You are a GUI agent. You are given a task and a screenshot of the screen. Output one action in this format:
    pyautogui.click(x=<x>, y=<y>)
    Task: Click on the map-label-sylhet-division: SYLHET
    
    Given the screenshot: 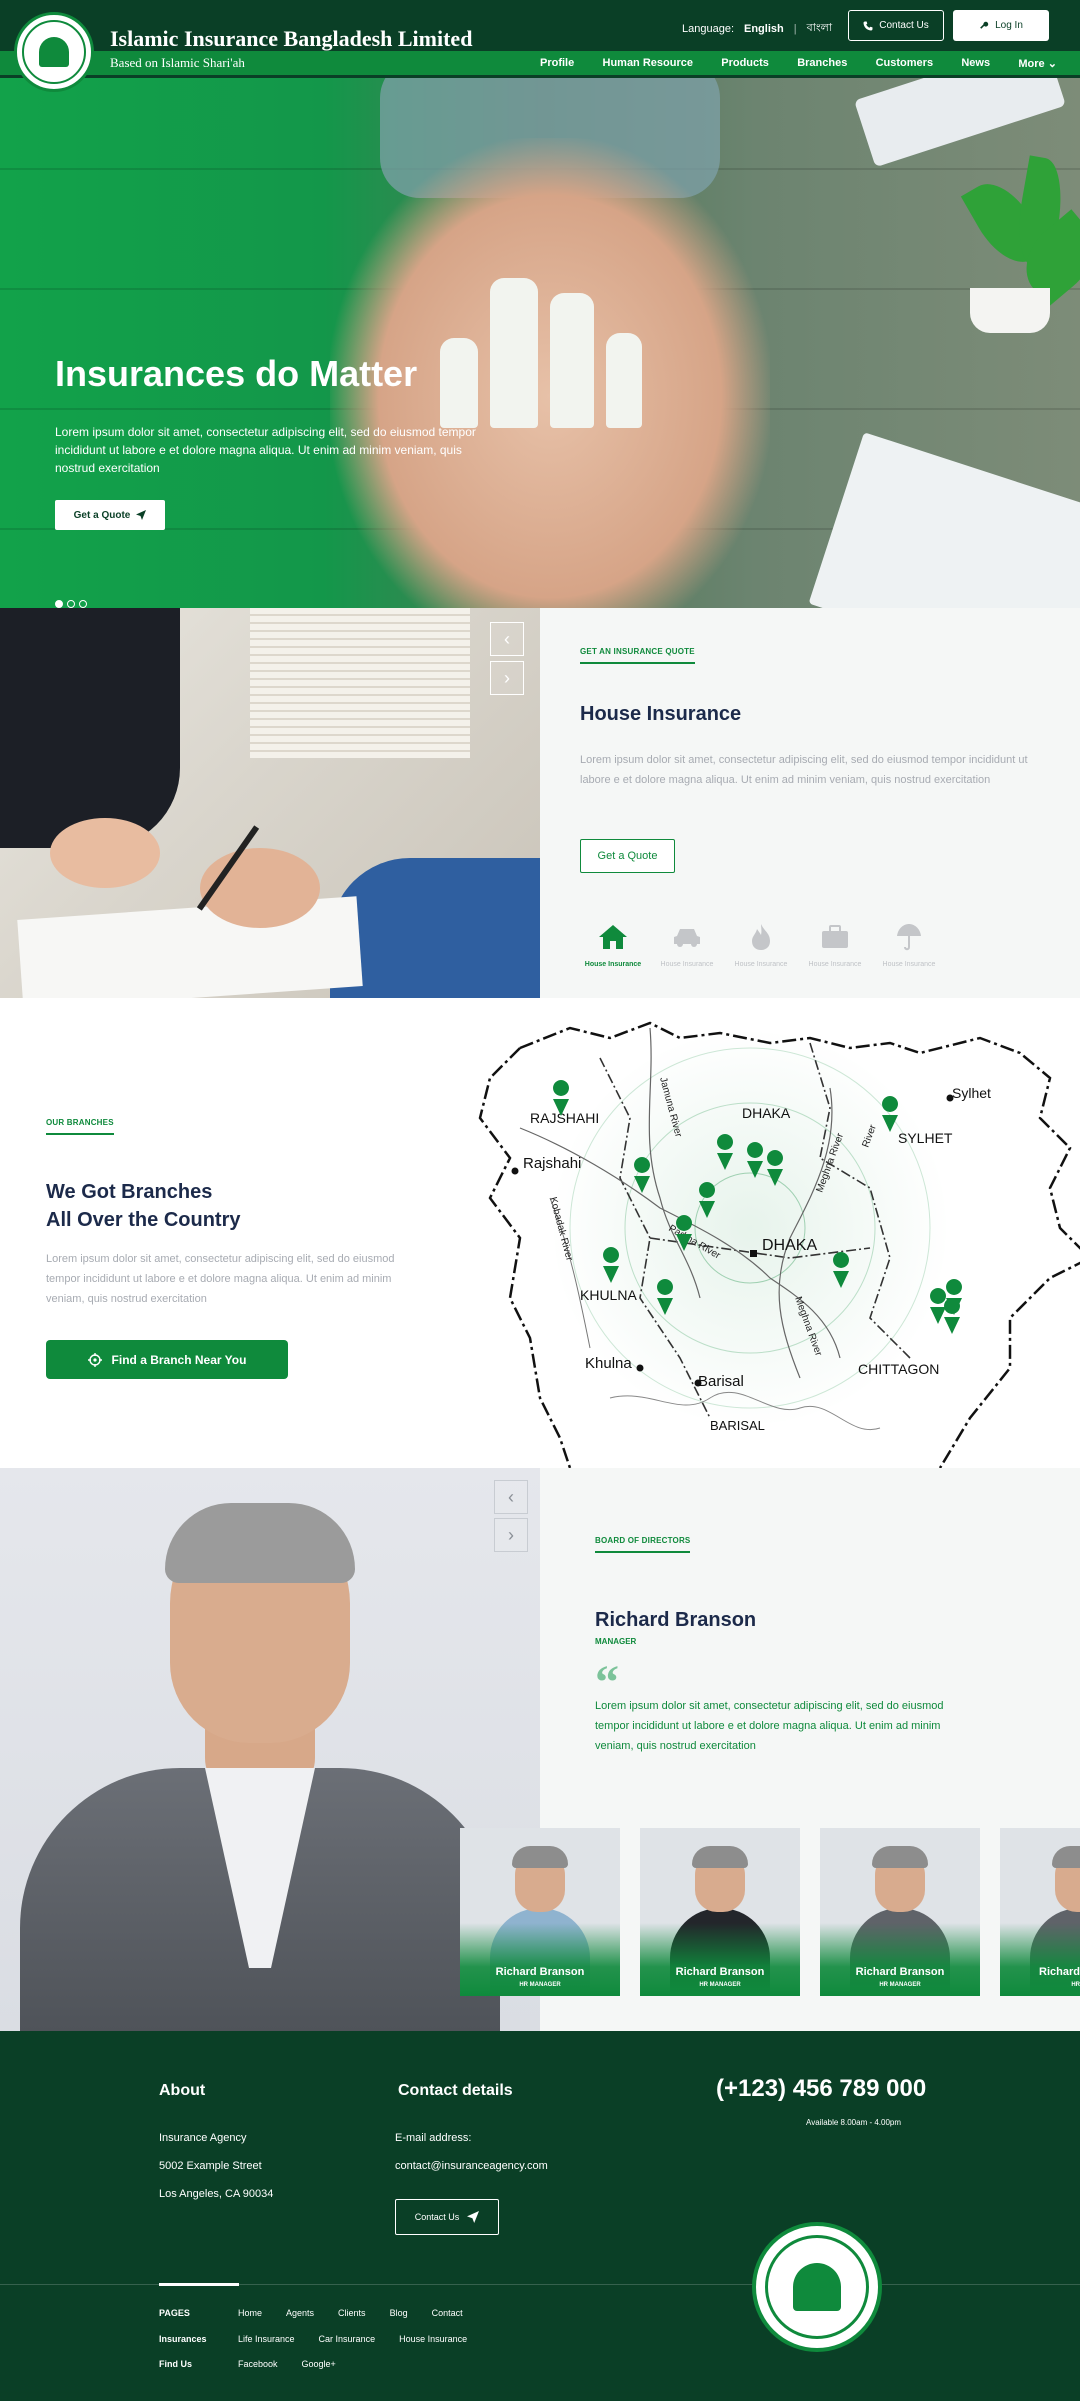 What is the action you would take?
    pyautogui.click(x=925, y=1138)
    